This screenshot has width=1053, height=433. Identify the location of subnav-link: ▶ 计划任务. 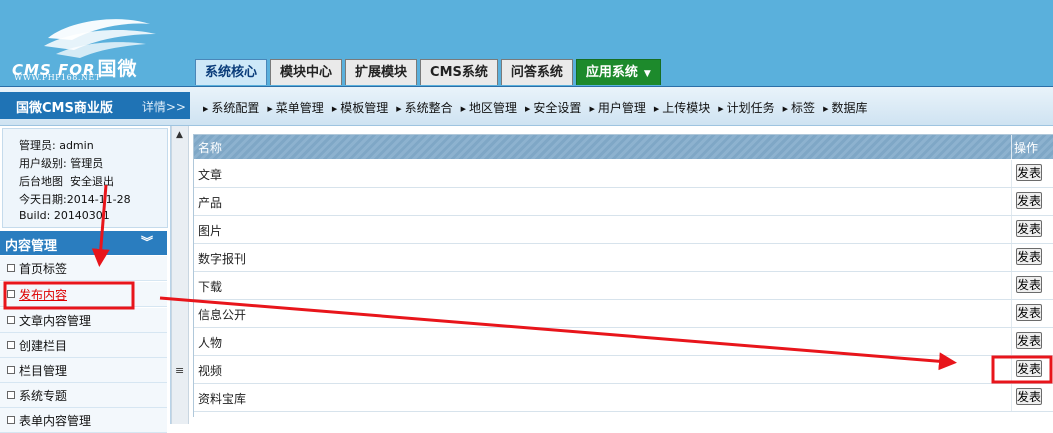
(746, 107).